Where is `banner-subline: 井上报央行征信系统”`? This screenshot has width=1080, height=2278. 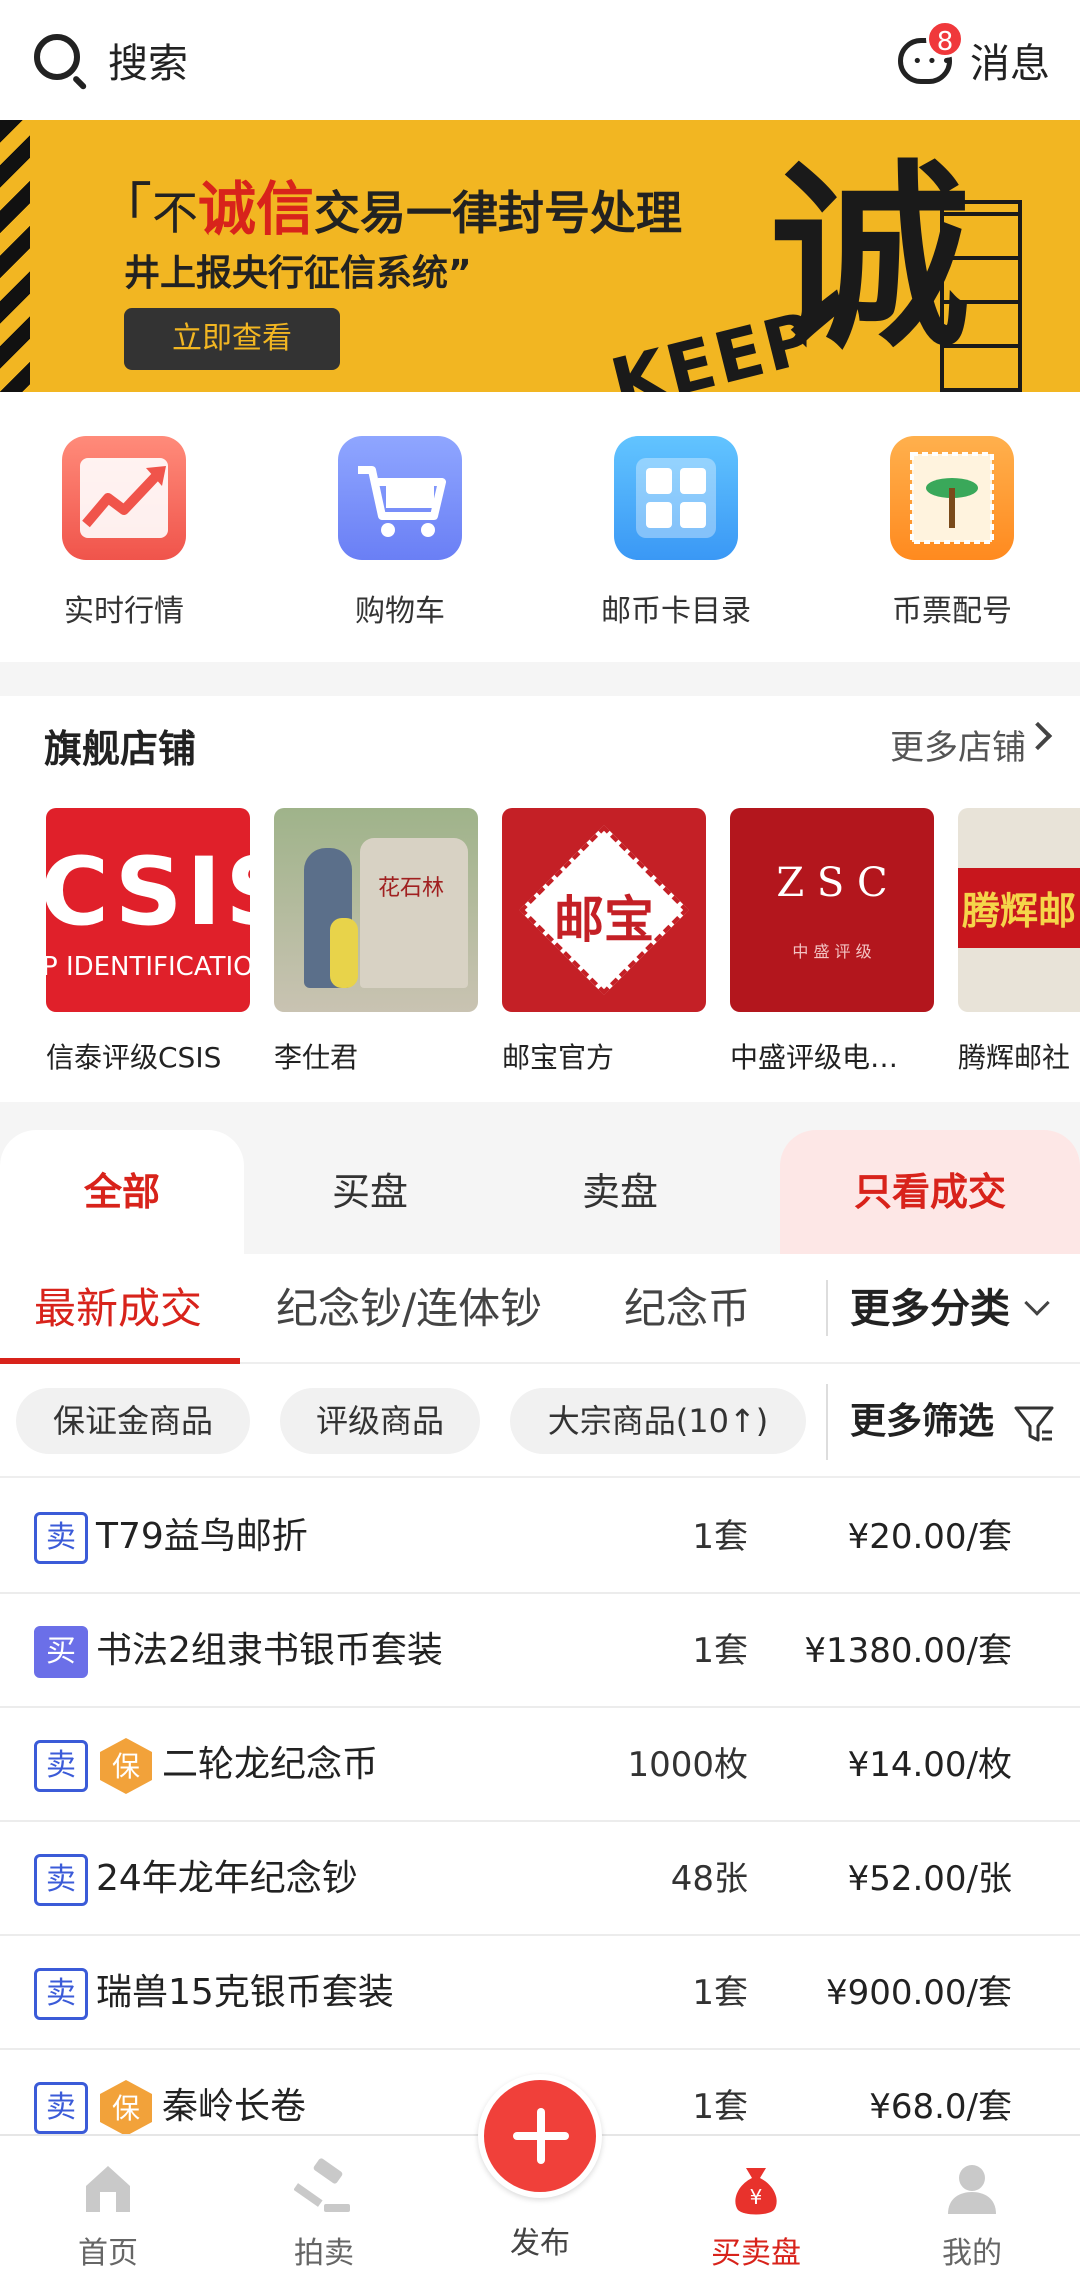
banner-subline: 井上报央行征信系统” is located at coordinates (298, 273).